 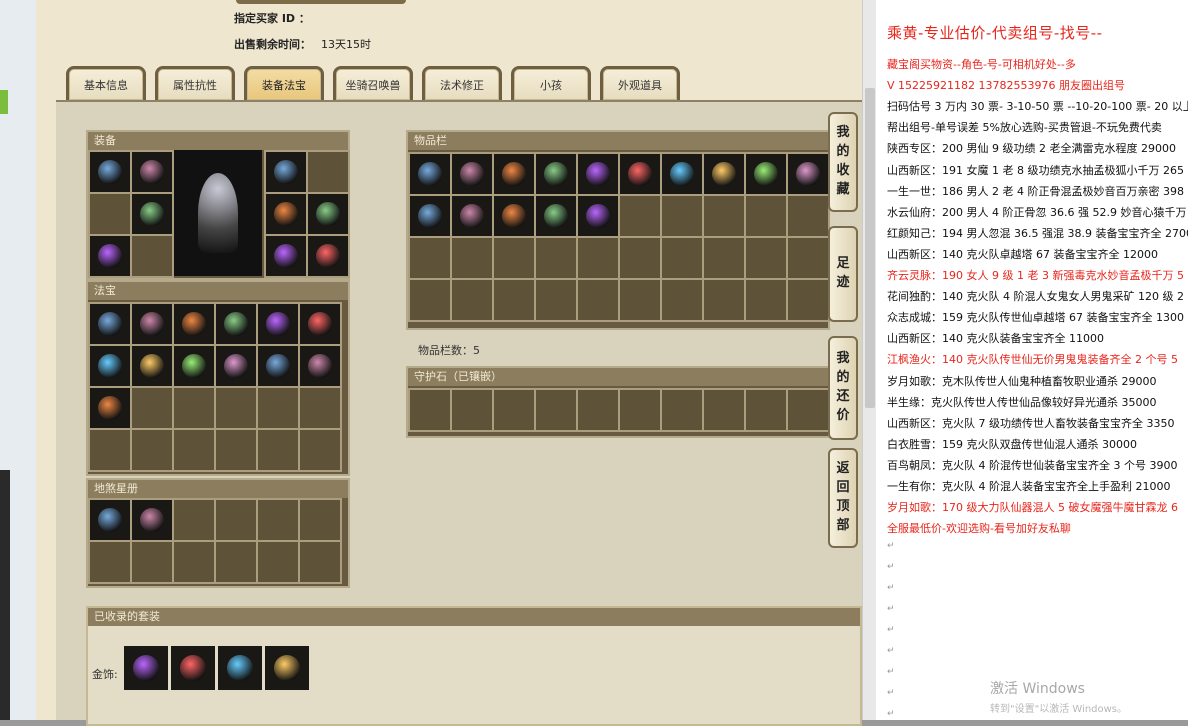 What do you see at coordinates (5, 595) in the screenshot?
I see `dark-strip` at bounding box center [5, 595].